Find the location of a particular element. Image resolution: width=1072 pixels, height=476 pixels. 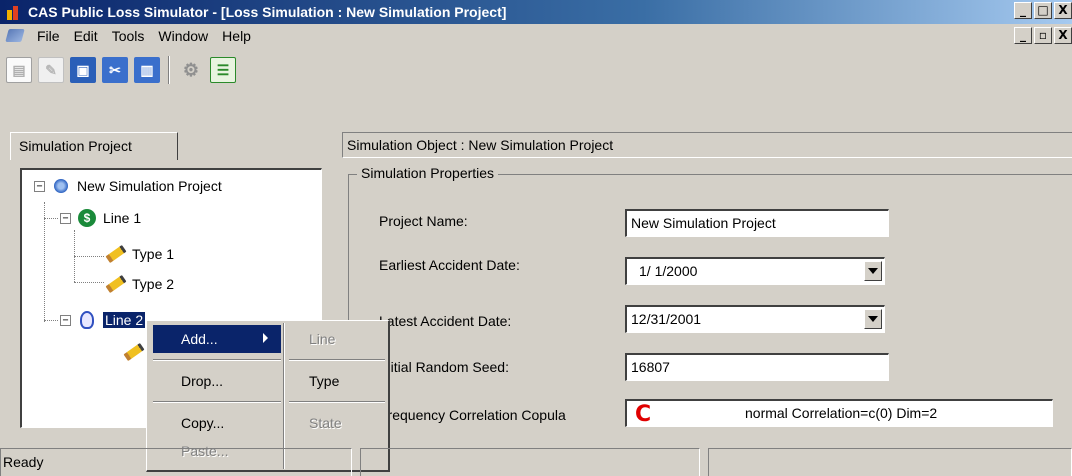

earliest-date-value: 1/ 1/2000 is located at coordinates (668, 271).